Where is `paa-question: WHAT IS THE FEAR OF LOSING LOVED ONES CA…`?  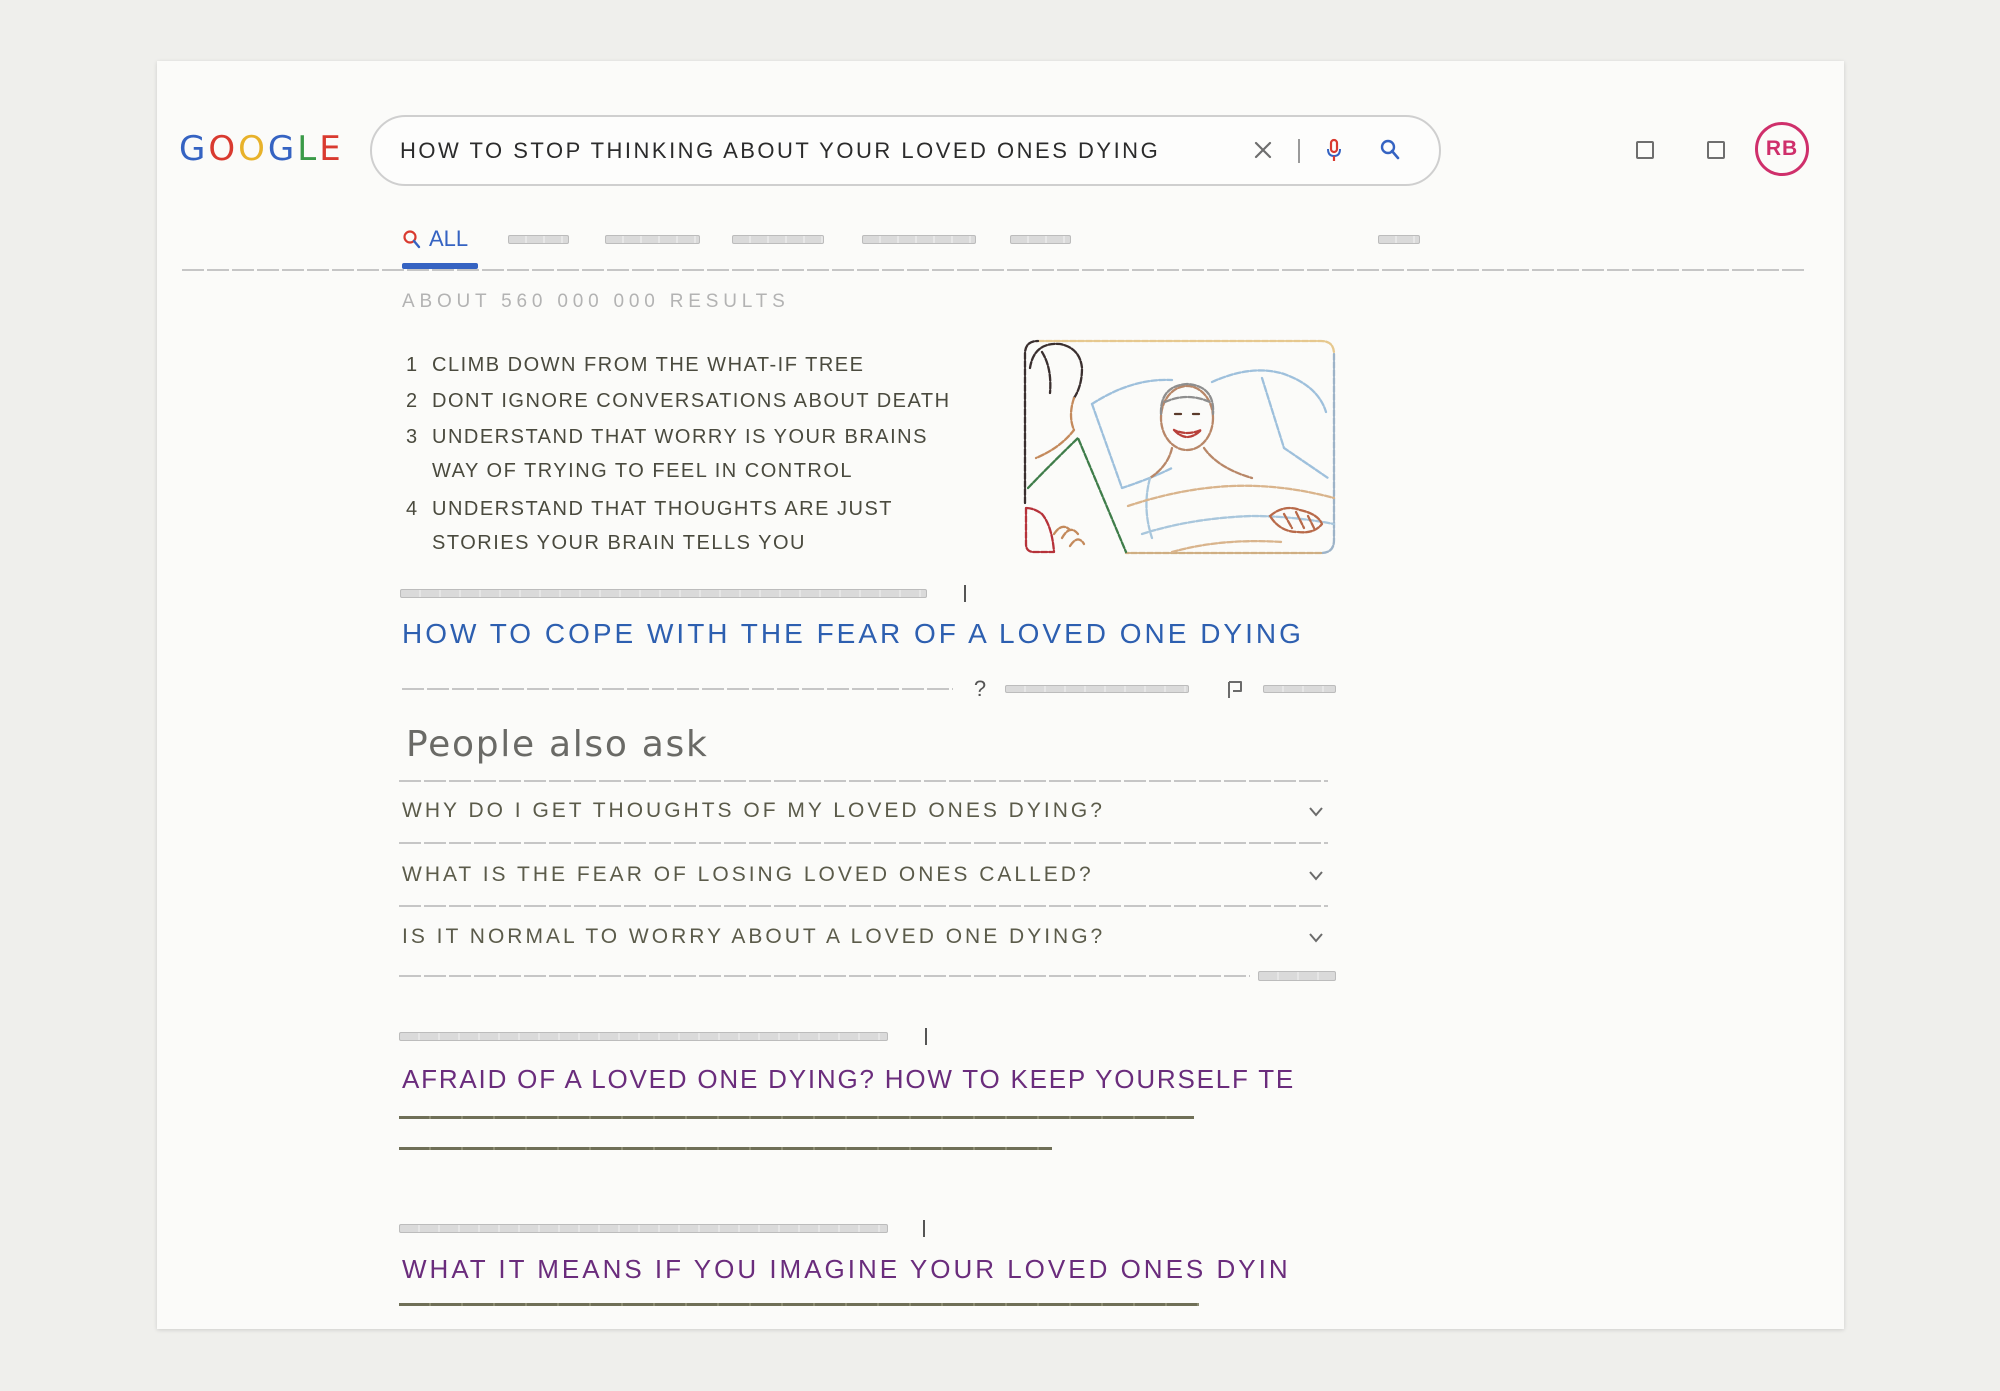 paa-question: WHAT IS THE FEAR OF LOSING LOVED ONES CA… is located at coordinates (748, 875).